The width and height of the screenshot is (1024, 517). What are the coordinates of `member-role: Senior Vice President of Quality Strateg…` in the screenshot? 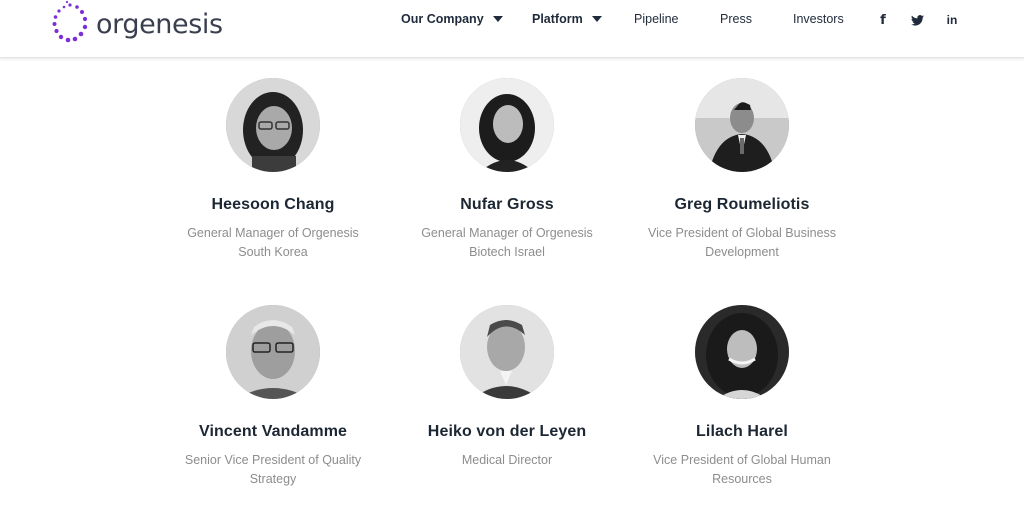 It's located at (273, 470).